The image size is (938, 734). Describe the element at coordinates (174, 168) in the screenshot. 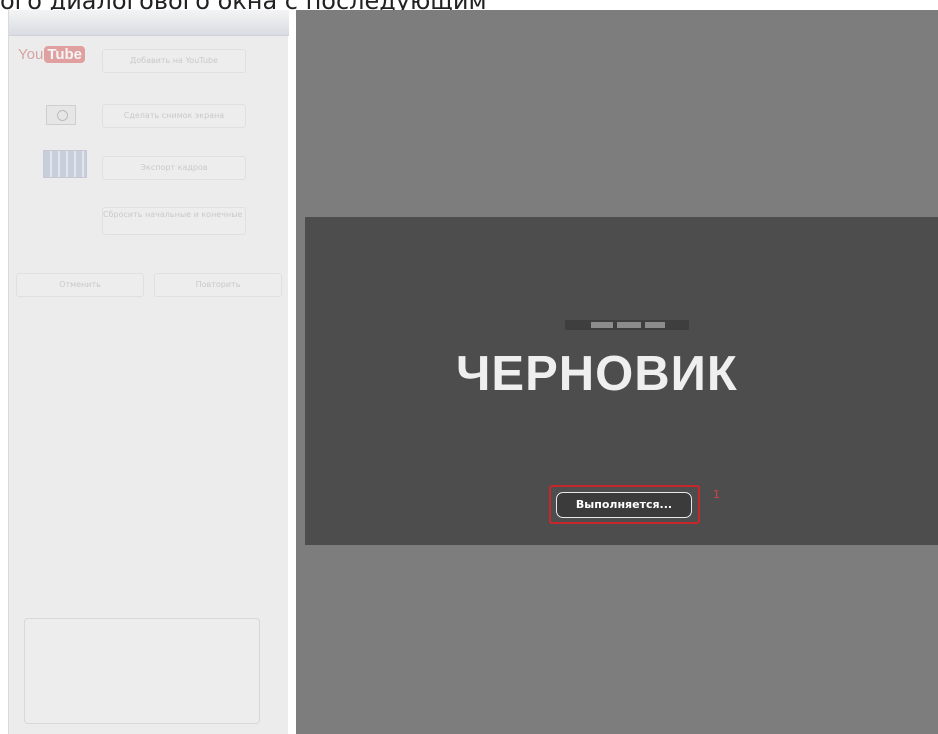

I see `export-frames-button: Экспорт кадров` at that location.